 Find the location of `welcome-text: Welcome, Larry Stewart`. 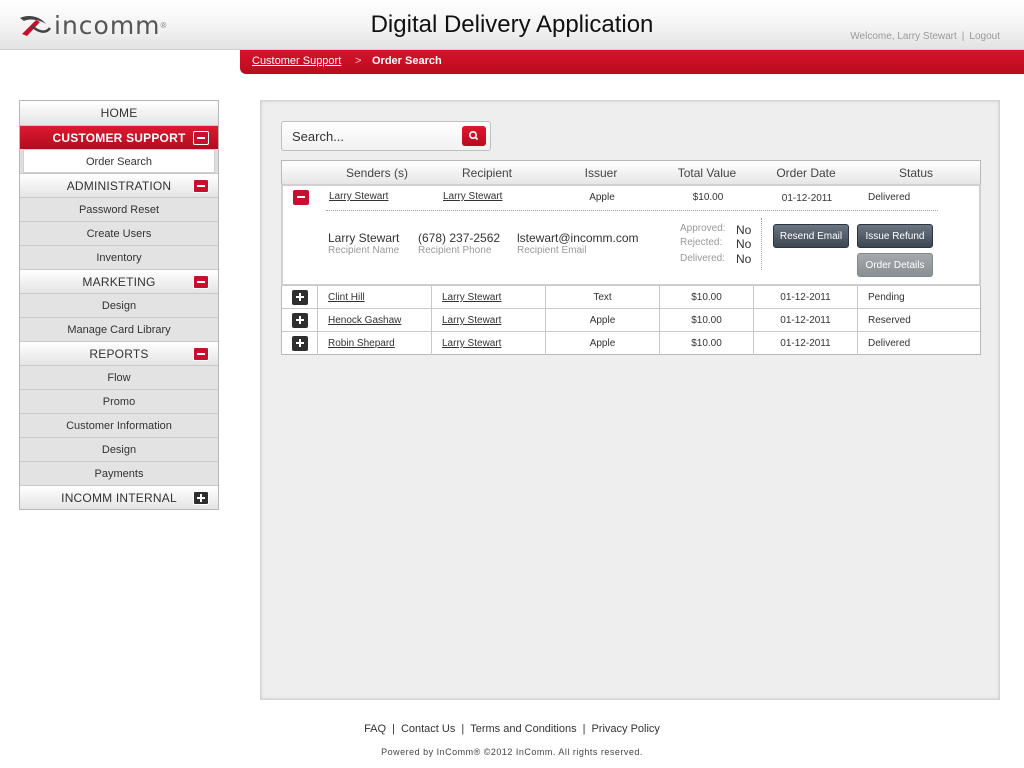

welcome-text: Welcome, Larry Stewart is located at coordinates (903, 36).